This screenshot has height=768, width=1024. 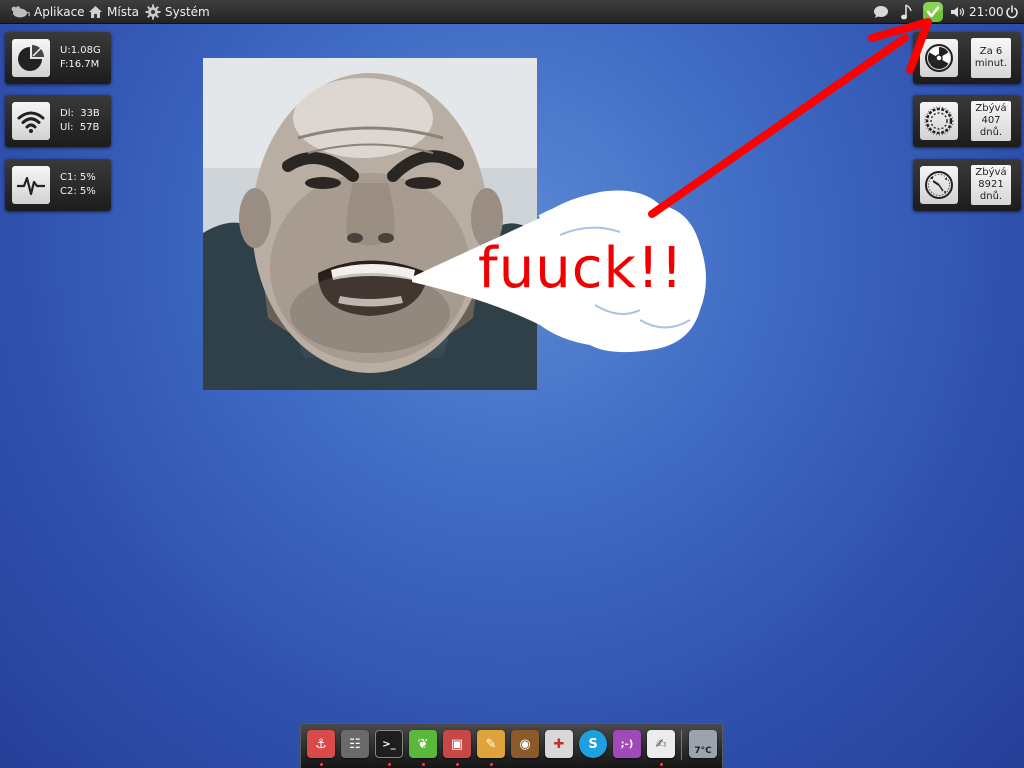 What do you see at coordinates (491, 744) in the screenshot?
I see `paint-app-icon: ✎` at bounding box center [491, 744].